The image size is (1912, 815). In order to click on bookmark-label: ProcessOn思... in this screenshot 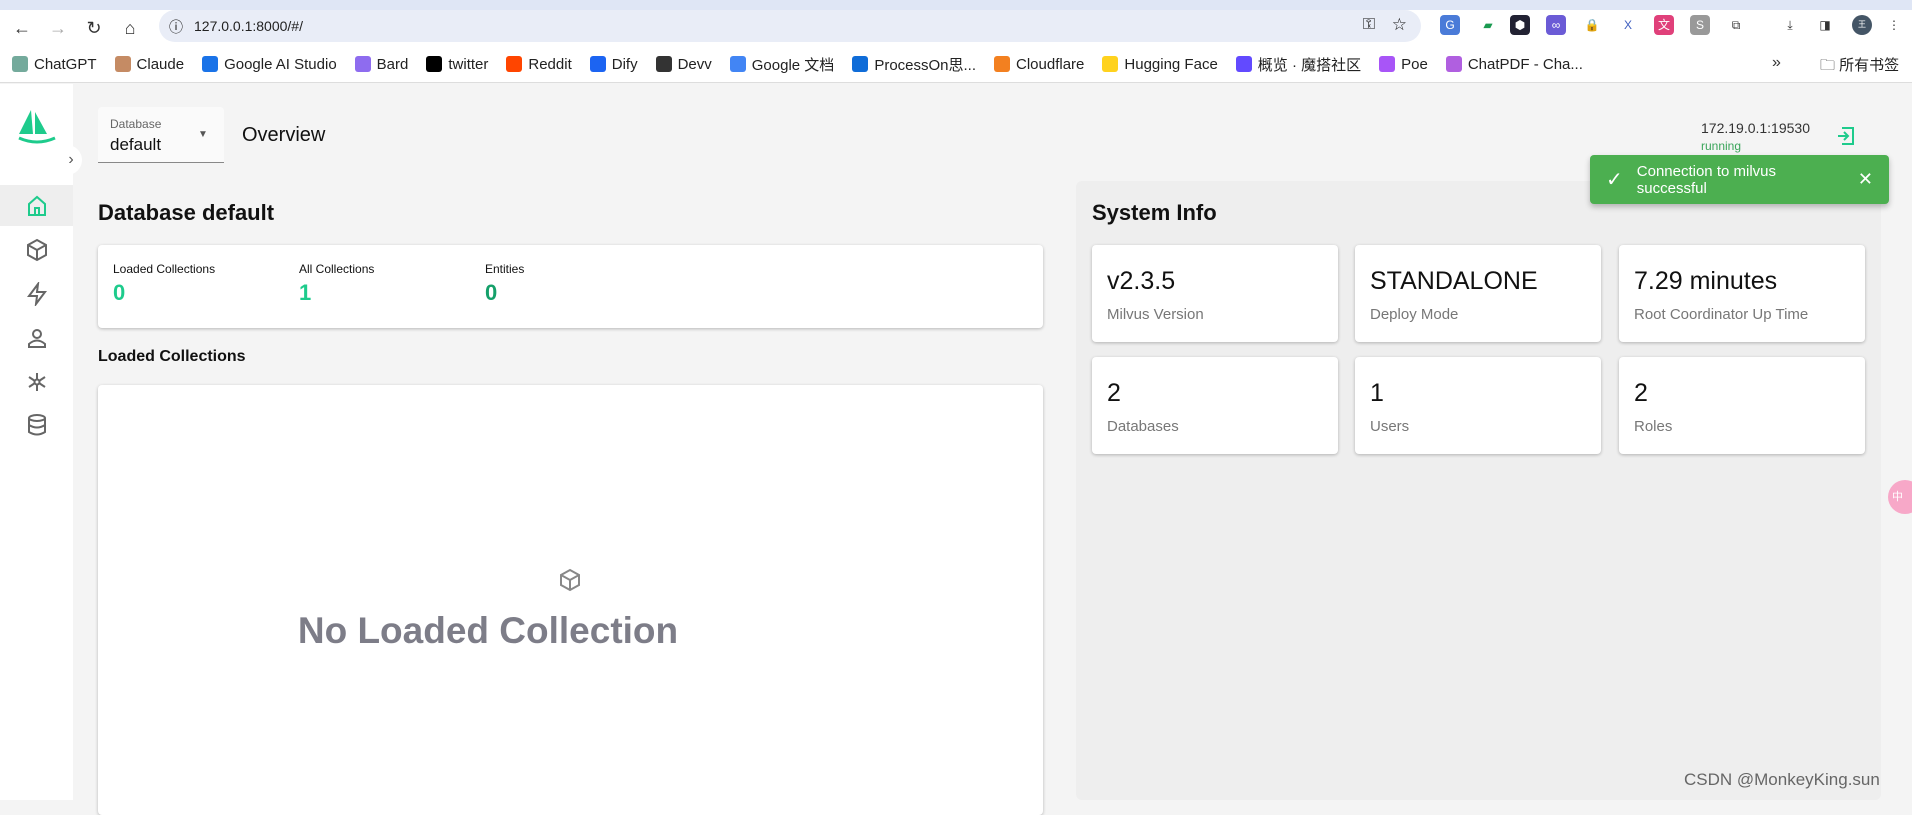, I will do `click(925, 65)`.